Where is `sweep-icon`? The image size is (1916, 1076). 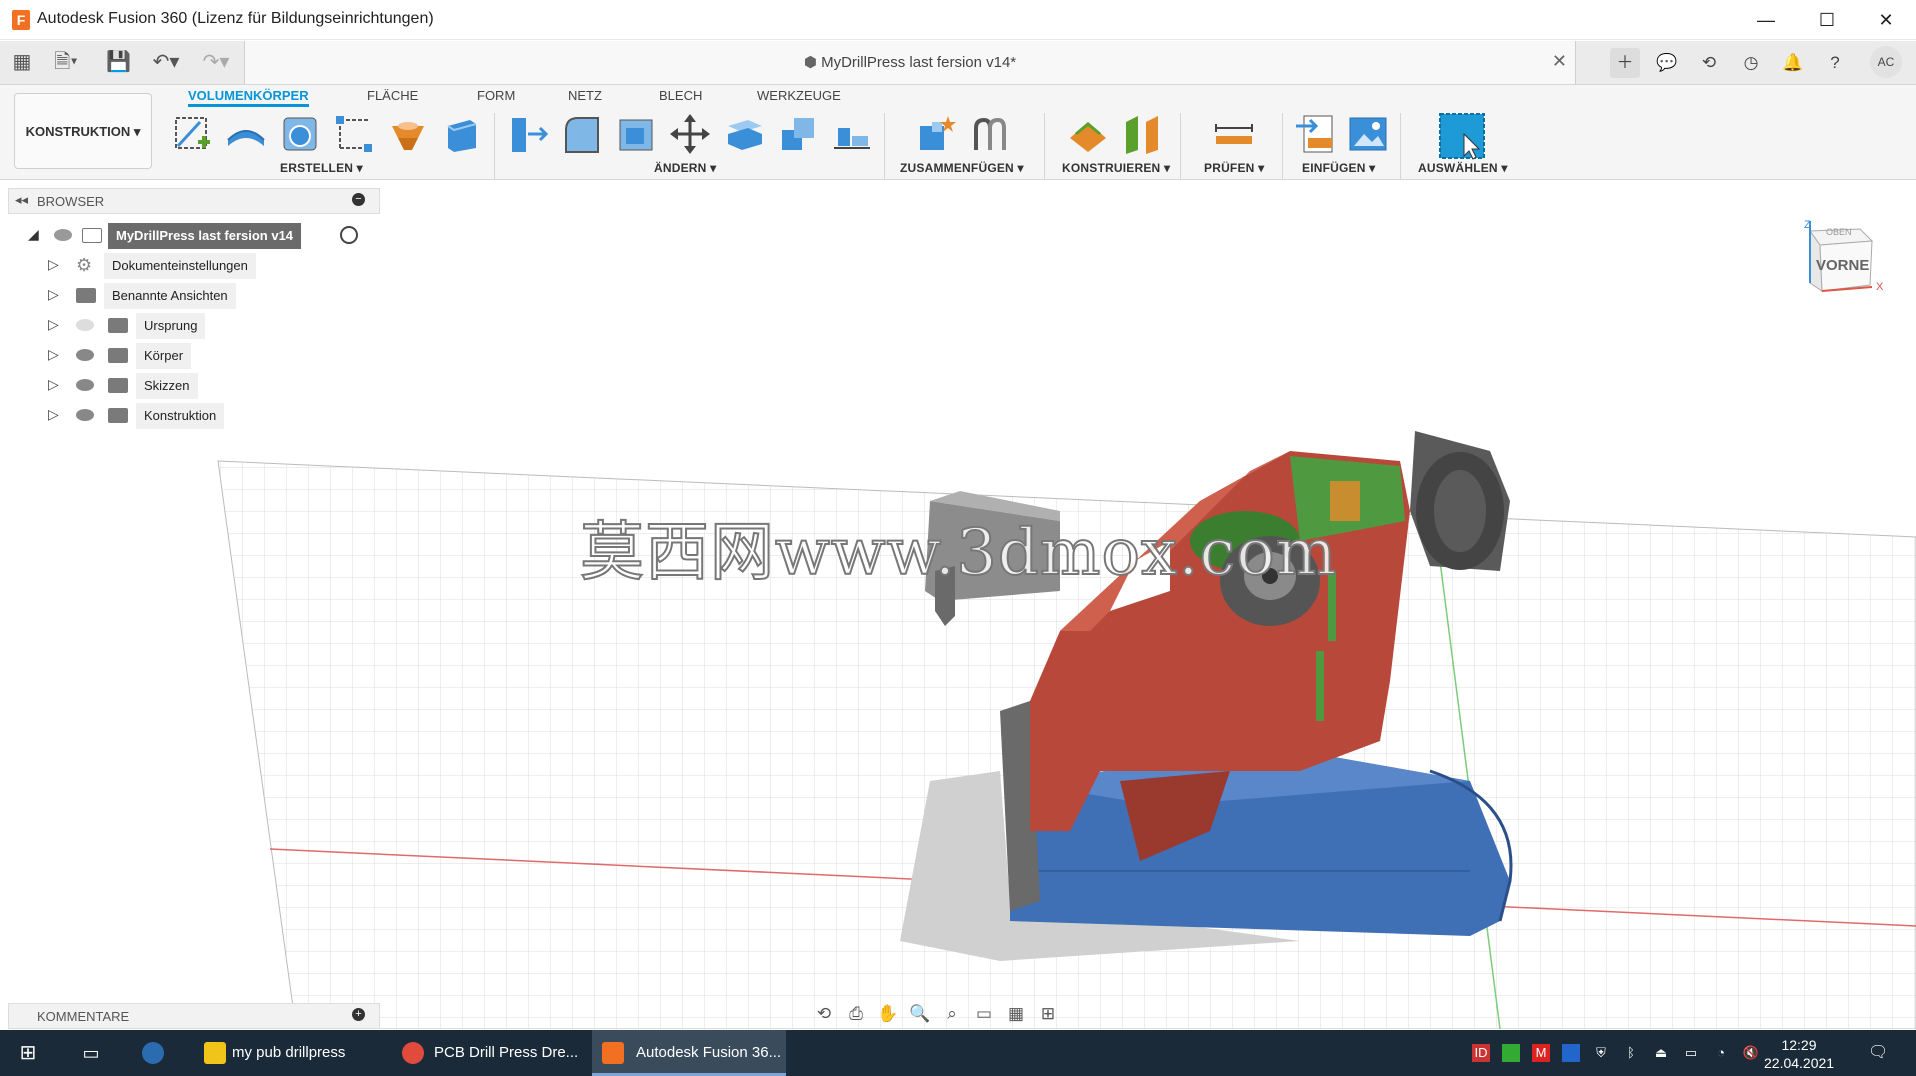
sweep-icon is located at coordinates (354, 134).